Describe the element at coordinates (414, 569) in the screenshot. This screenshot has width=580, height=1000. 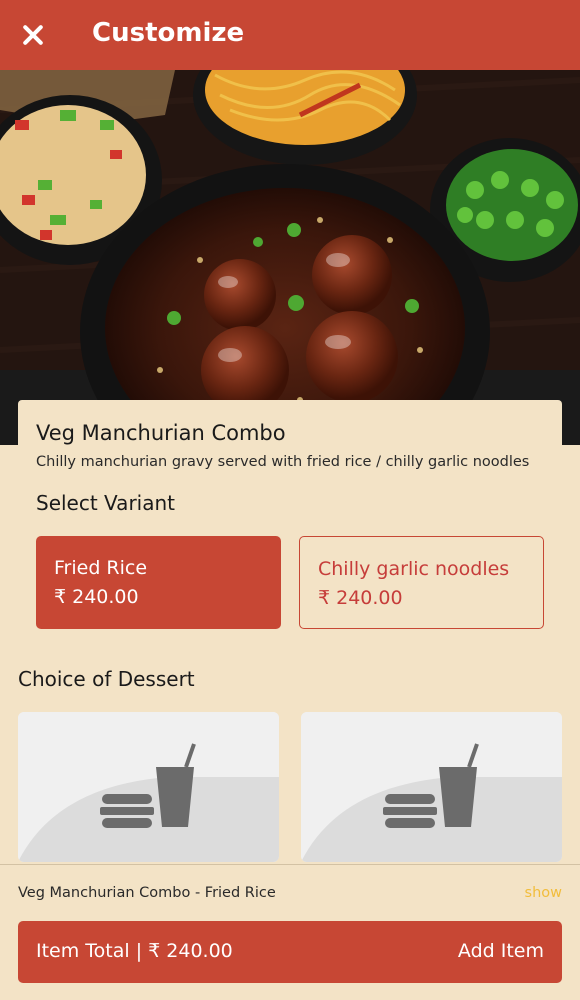
I see `variant-name: Chilly garlic noodles` at that location.